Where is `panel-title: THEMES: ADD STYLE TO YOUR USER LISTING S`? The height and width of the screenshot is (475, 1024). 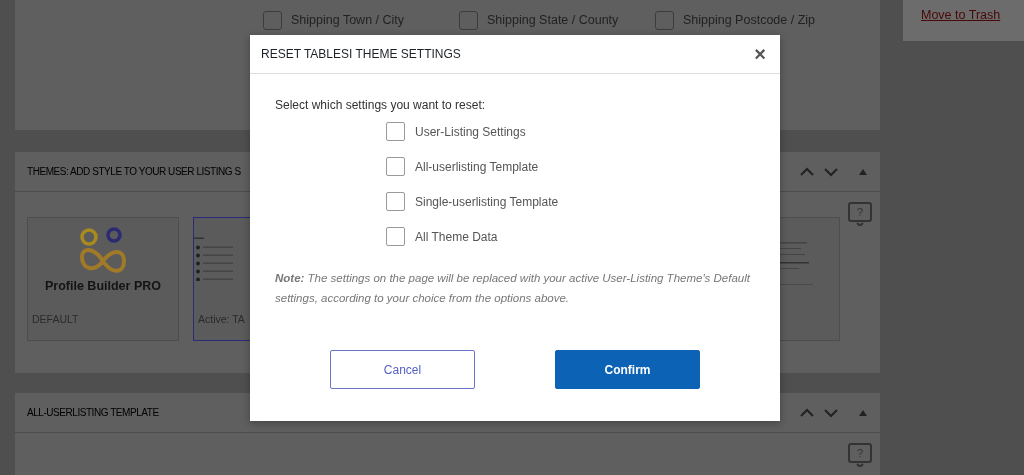 panel-title: THEMES: ADD STYLE TO YOUR USER LISTING S is located at coordinates (134, 172).